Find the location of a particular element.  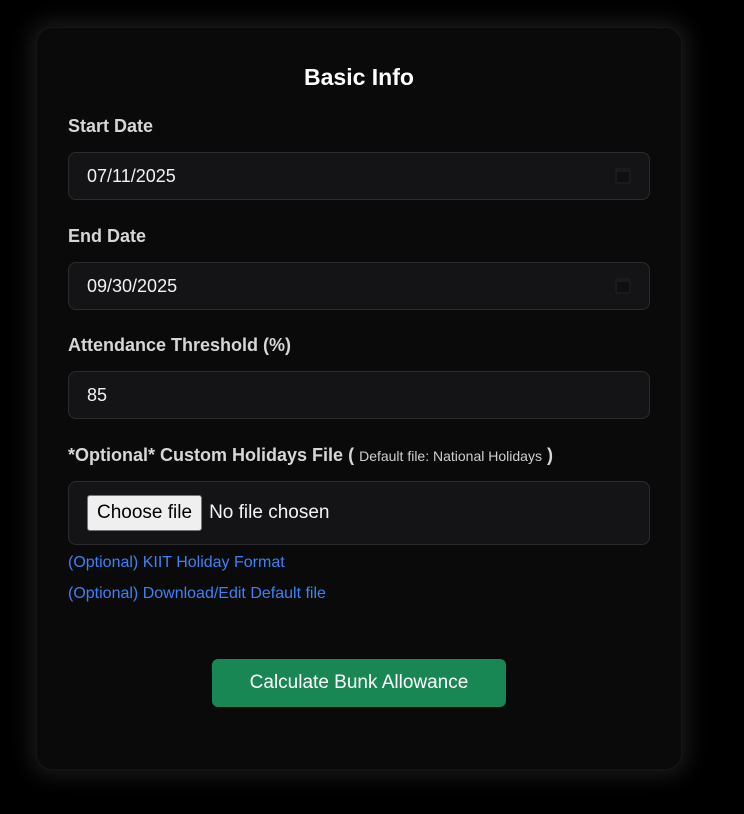

holidays-label-text: *Optional* Custom Holidays File is located at coordinates (206, 455).